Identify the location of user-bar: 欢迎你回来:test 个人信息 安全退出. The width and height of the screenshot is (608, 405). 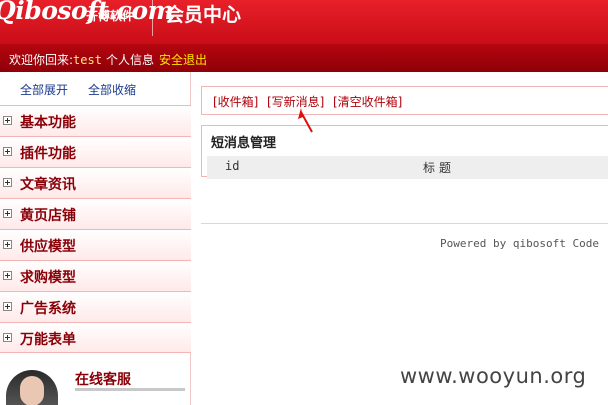
(304, 58).